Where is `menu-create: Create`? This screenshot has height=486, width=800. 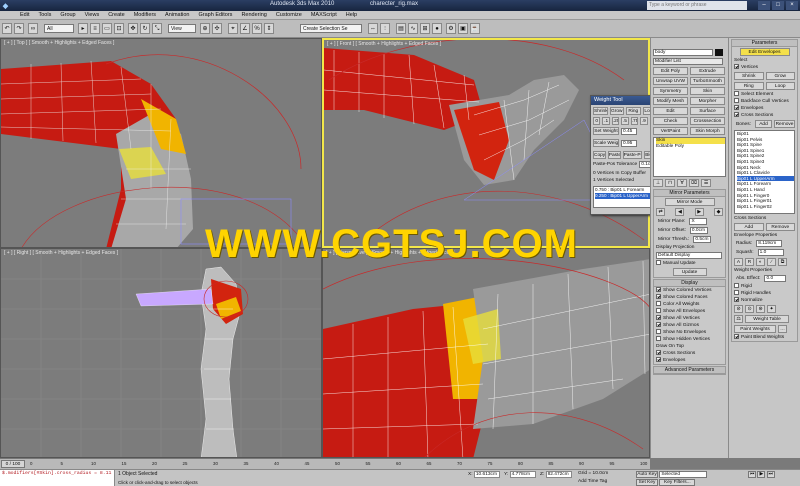
menu-create: Create is located at coordinates (116, 15).